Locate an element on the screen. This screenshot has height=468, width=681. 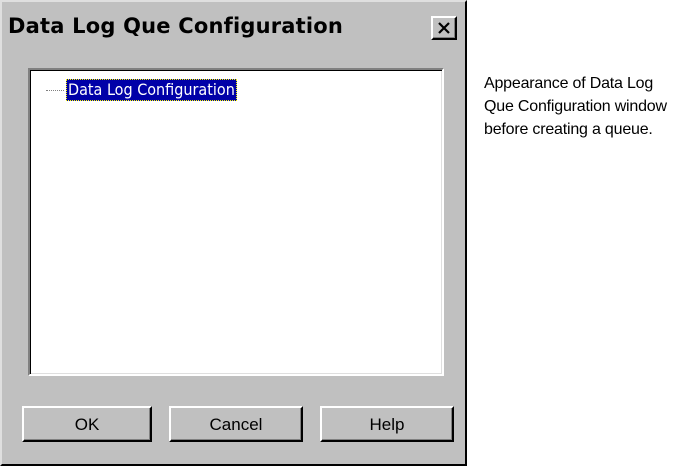
close-button is located at coordinates (444, 28).